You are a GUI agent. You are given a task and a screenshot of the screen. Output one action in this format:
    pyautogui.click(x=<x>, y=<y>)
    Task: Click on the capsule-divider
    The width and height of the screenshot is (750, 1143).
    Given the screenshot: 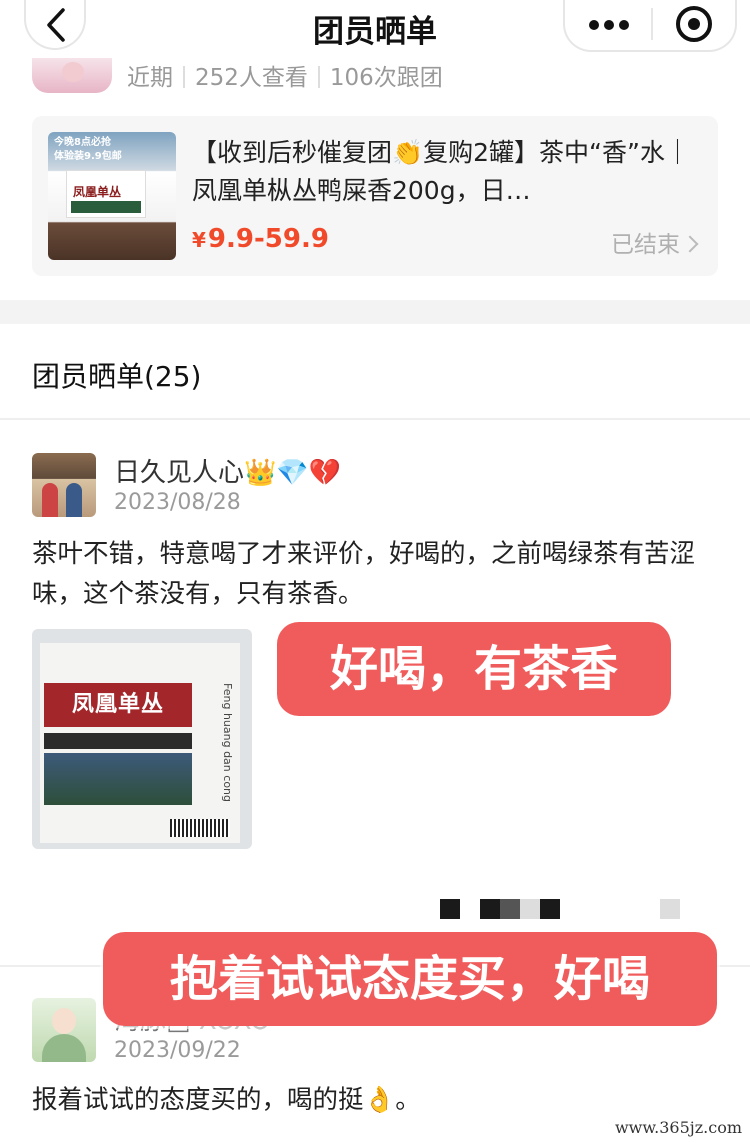 What is the action you would take?
    pyautogui.click(x=652, y=24)
    